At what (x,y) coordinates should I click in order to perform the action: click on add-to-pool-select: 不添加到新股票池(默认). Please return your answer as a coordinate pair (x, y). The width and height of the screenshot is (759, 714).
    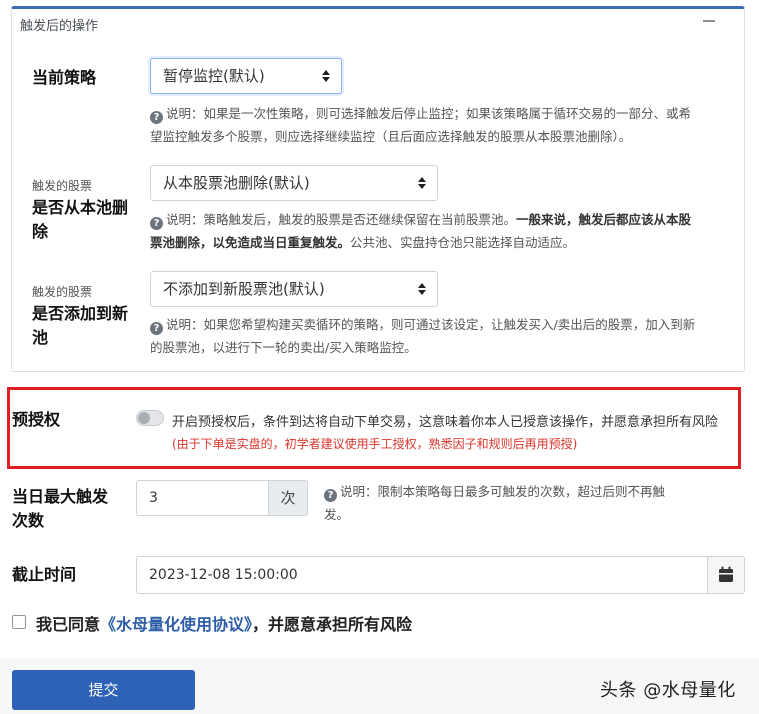
    Looking at the image, I should click on (294, 289).